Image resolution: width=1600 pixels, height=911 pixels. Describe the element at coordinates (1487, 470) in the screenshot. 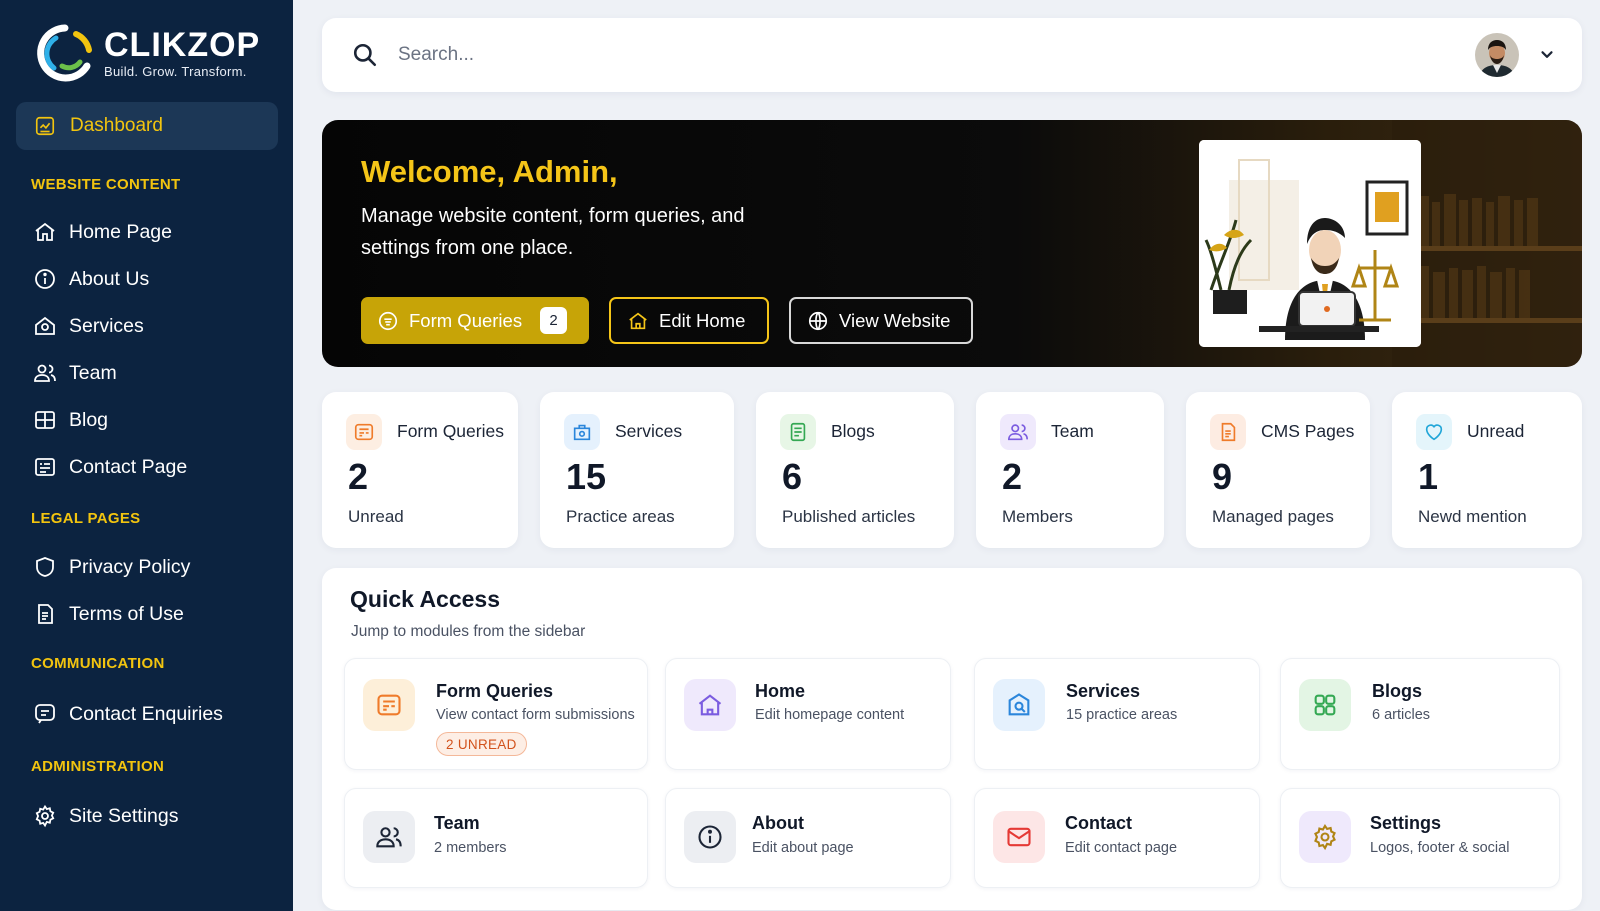

I see `stat-card-unread: Unread 1 Newd mention` at that location.